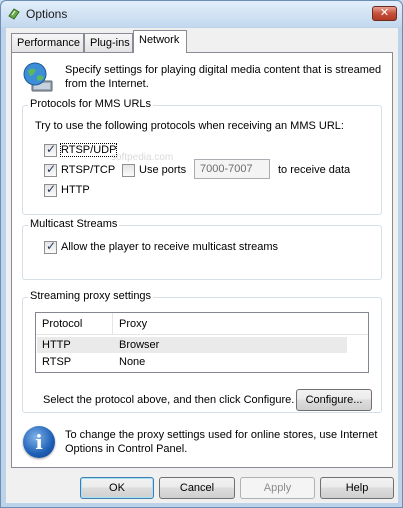  Describe the element at coordinates (14, 14) in the screenshot. I see `wmp-app-icon` at that location.